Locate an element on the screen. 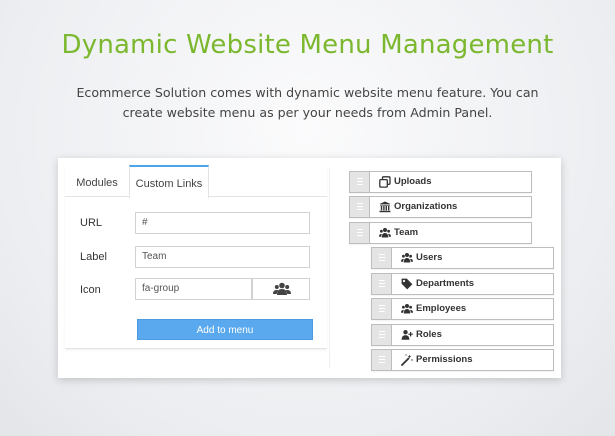 The image size is (615, 436). icon-input: fa-group is located at coordinates (193, 289).